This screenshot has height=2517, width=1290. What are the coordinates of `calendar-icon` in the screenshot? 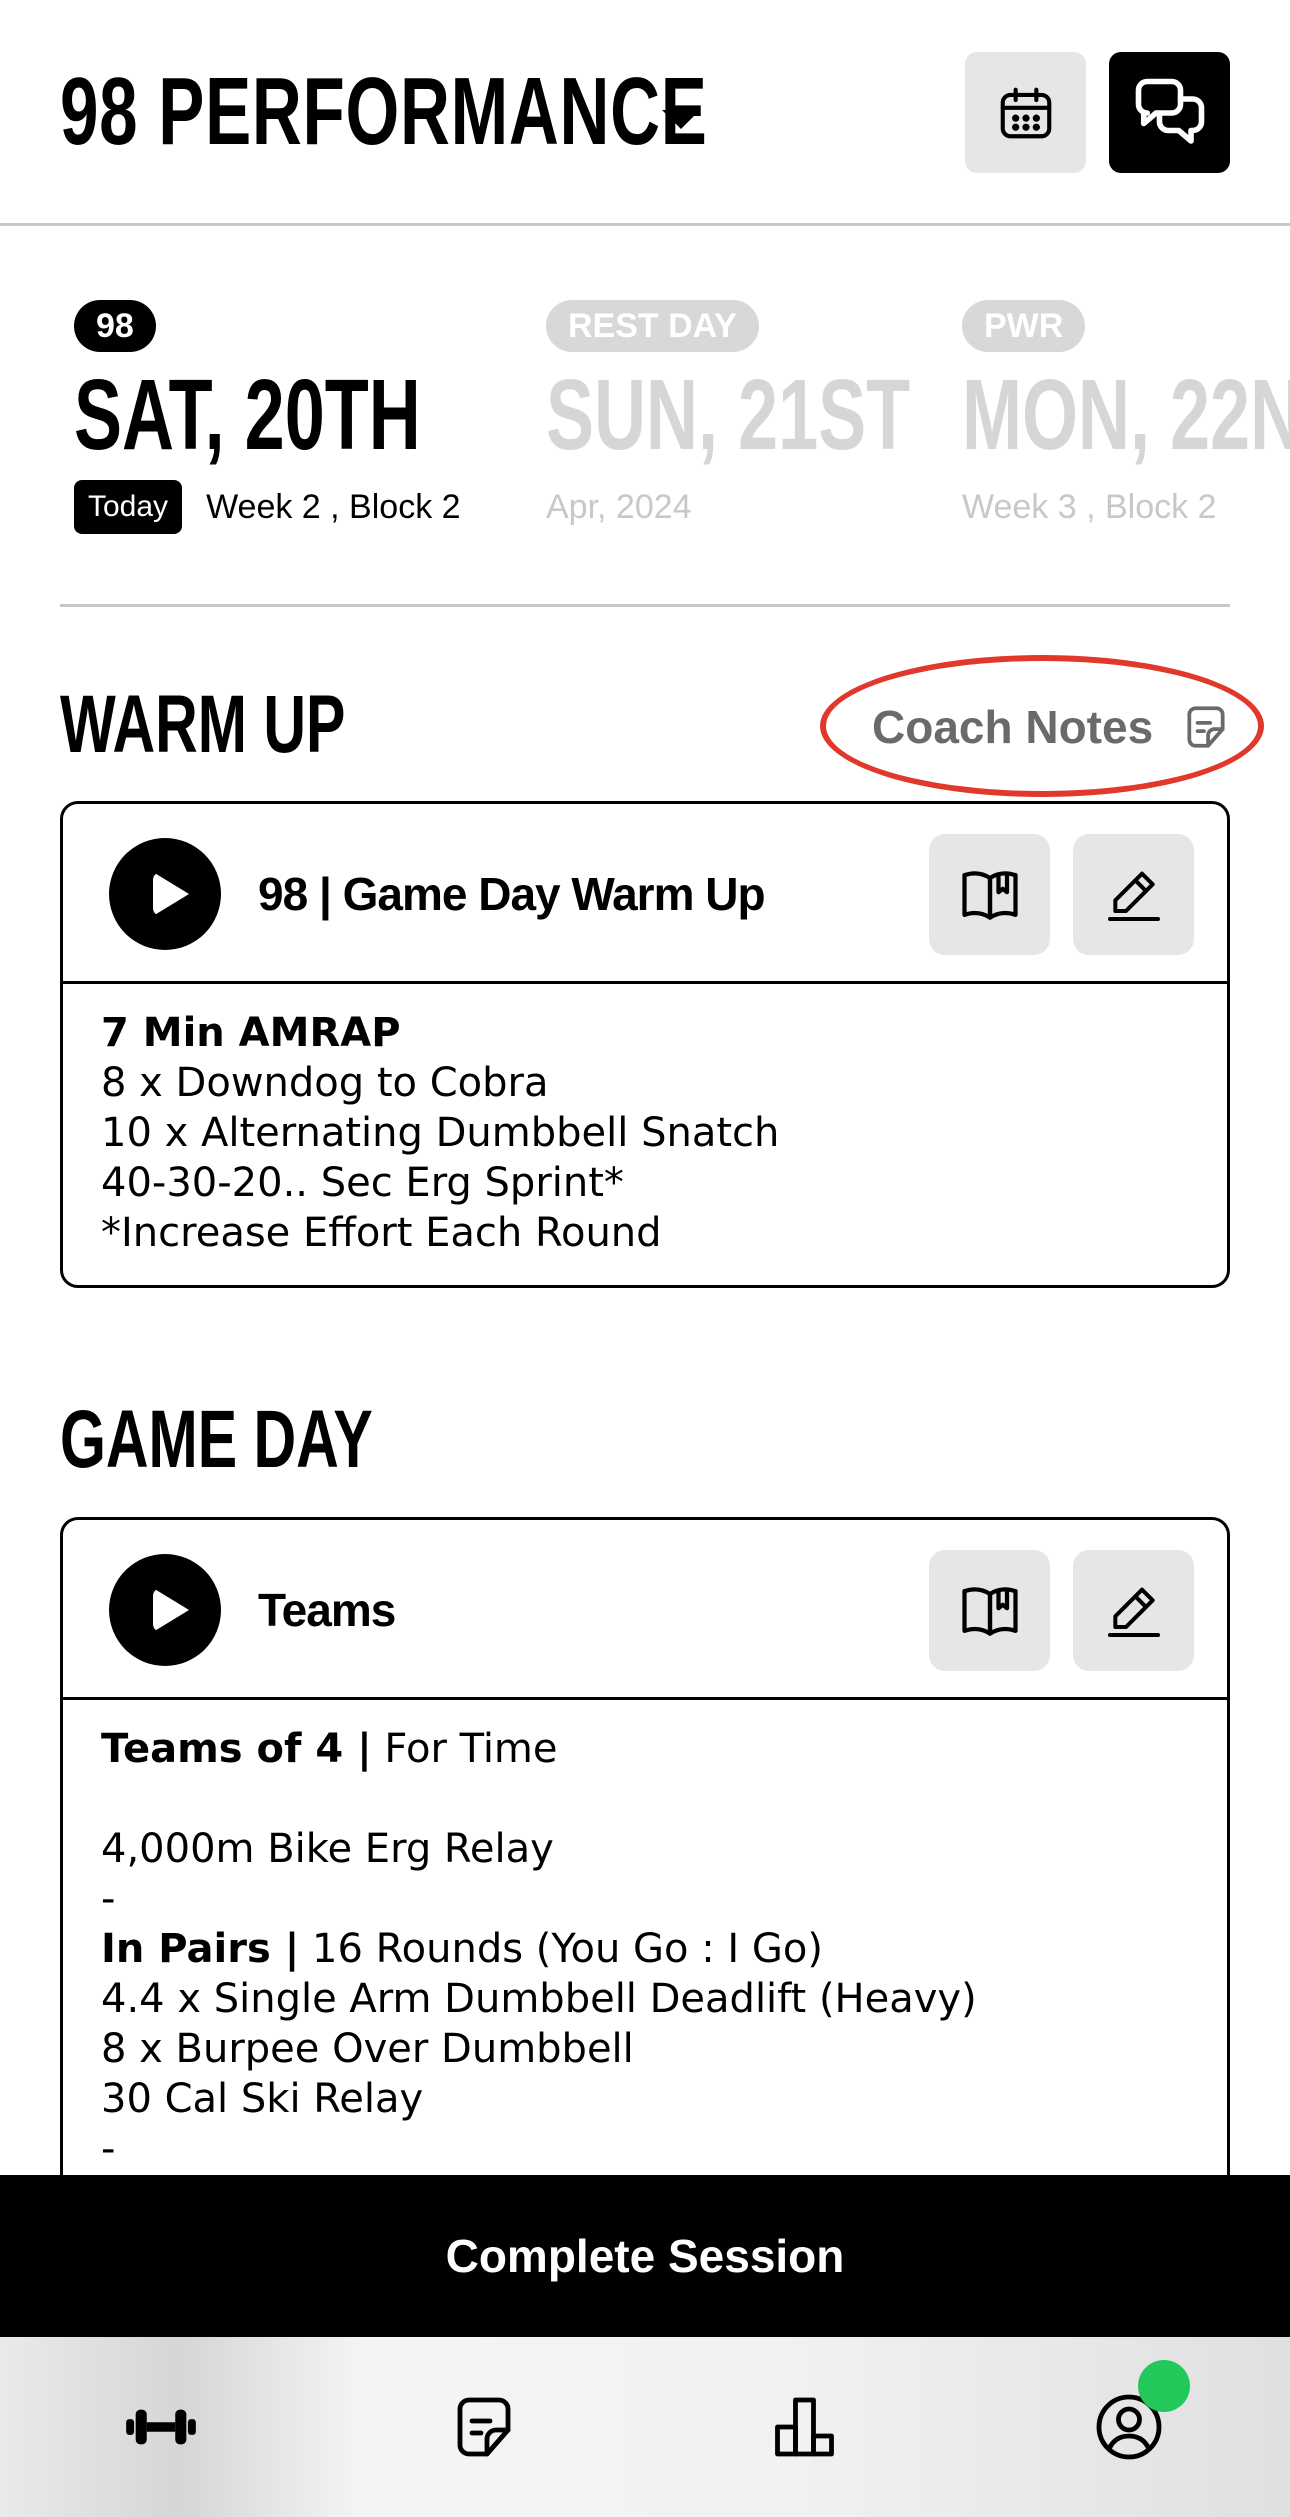 It's located at (1025, 112).